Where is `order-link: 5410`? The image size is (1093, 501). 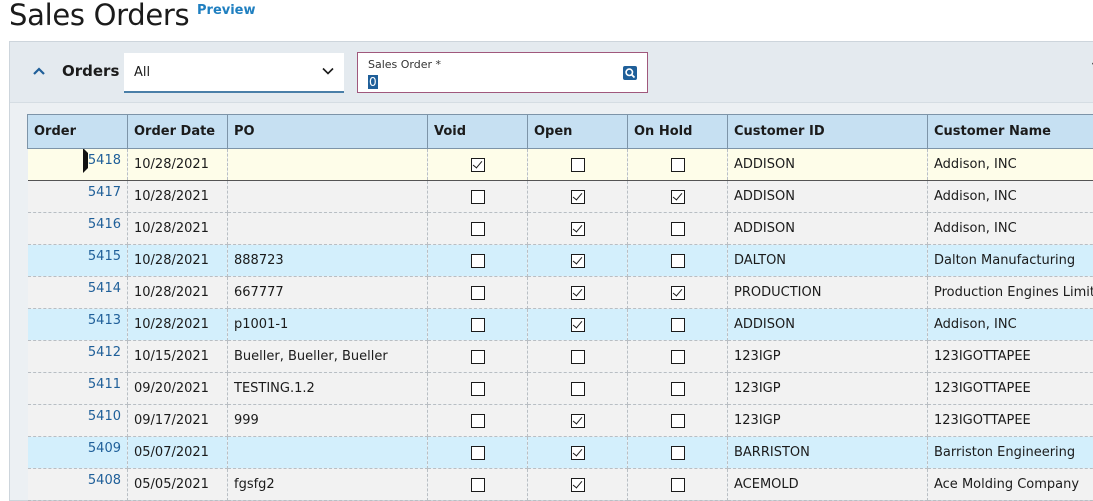 order-link: 5410 is located at coordinates (78, 421).